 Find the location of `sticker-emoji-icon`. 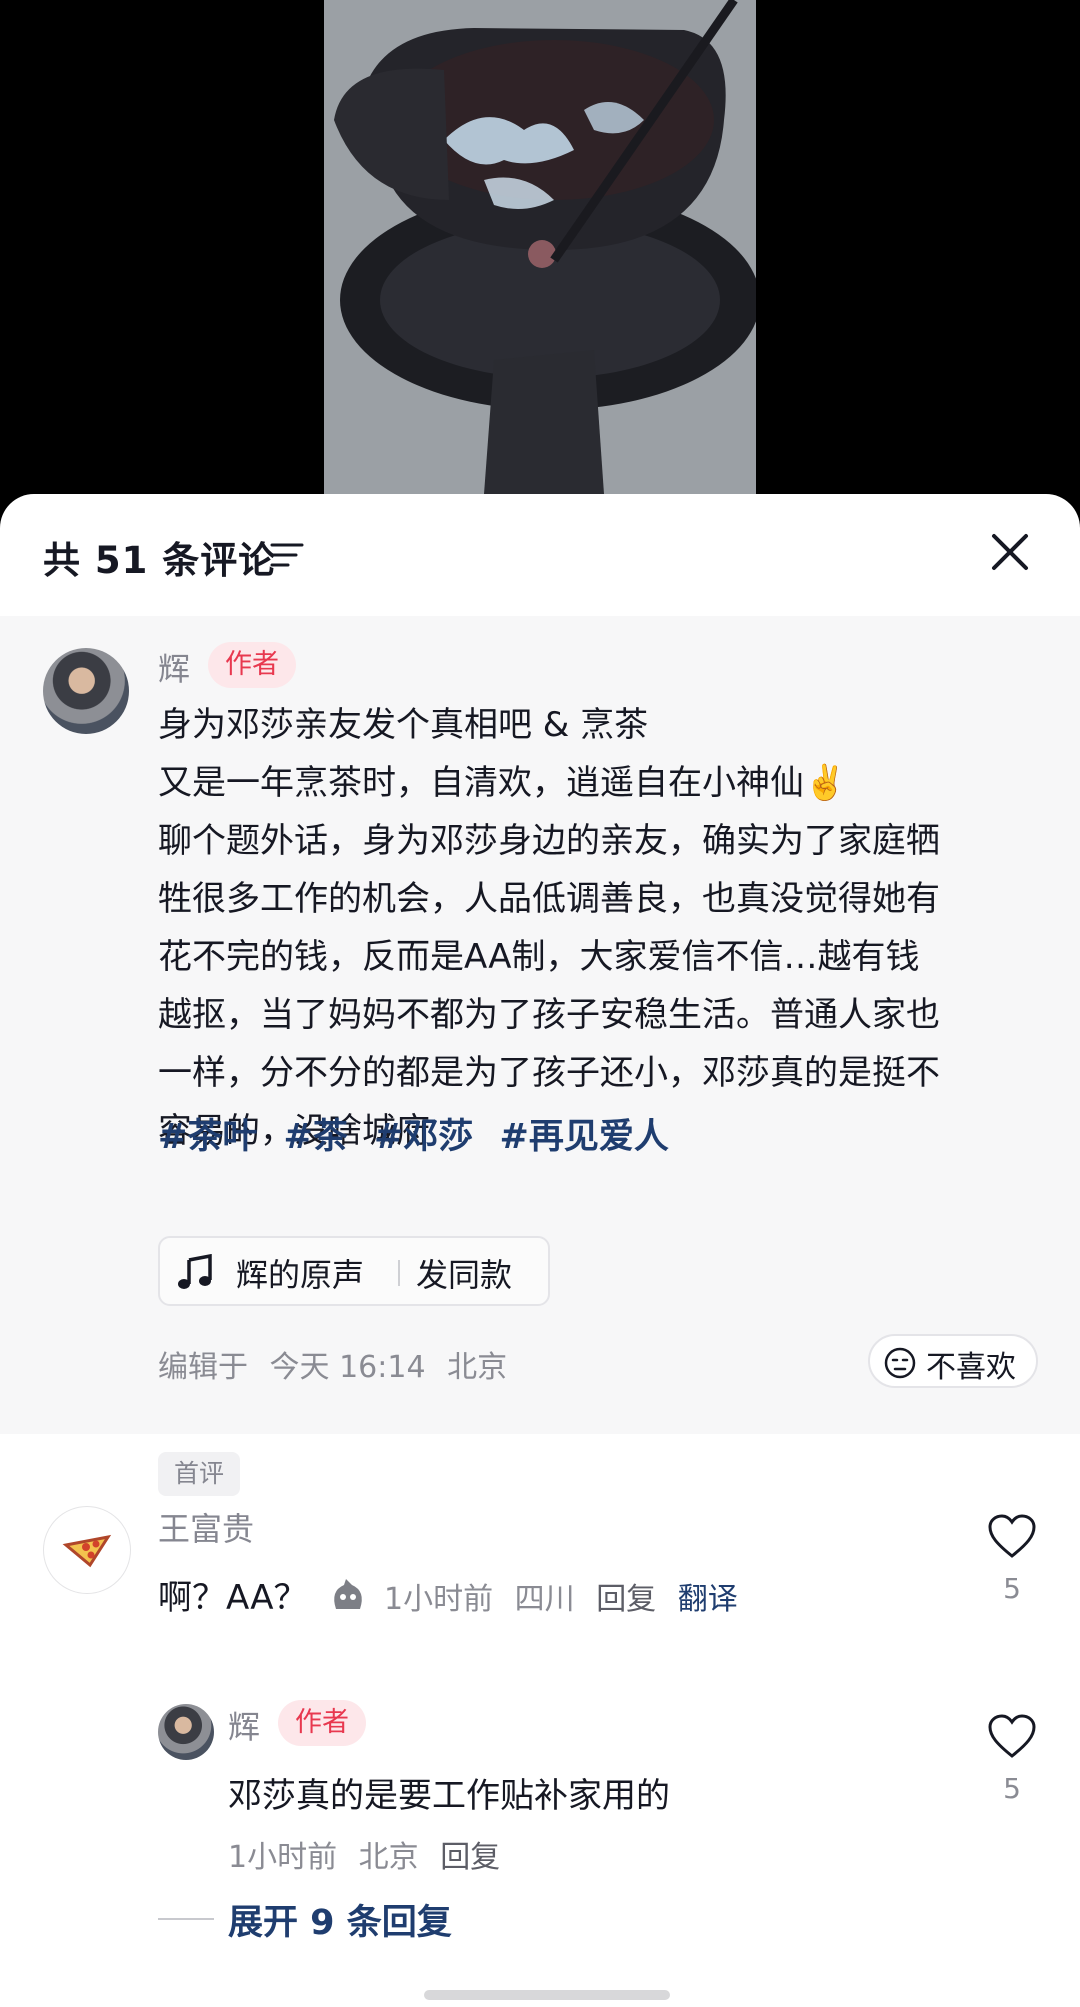

sticker-emoji-icon is located at coordinates (348, 1594).